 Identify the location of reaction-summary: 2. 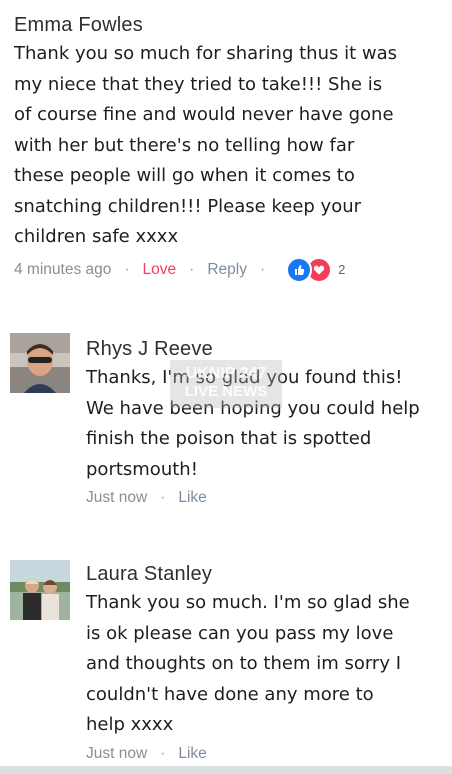
(316, 269).